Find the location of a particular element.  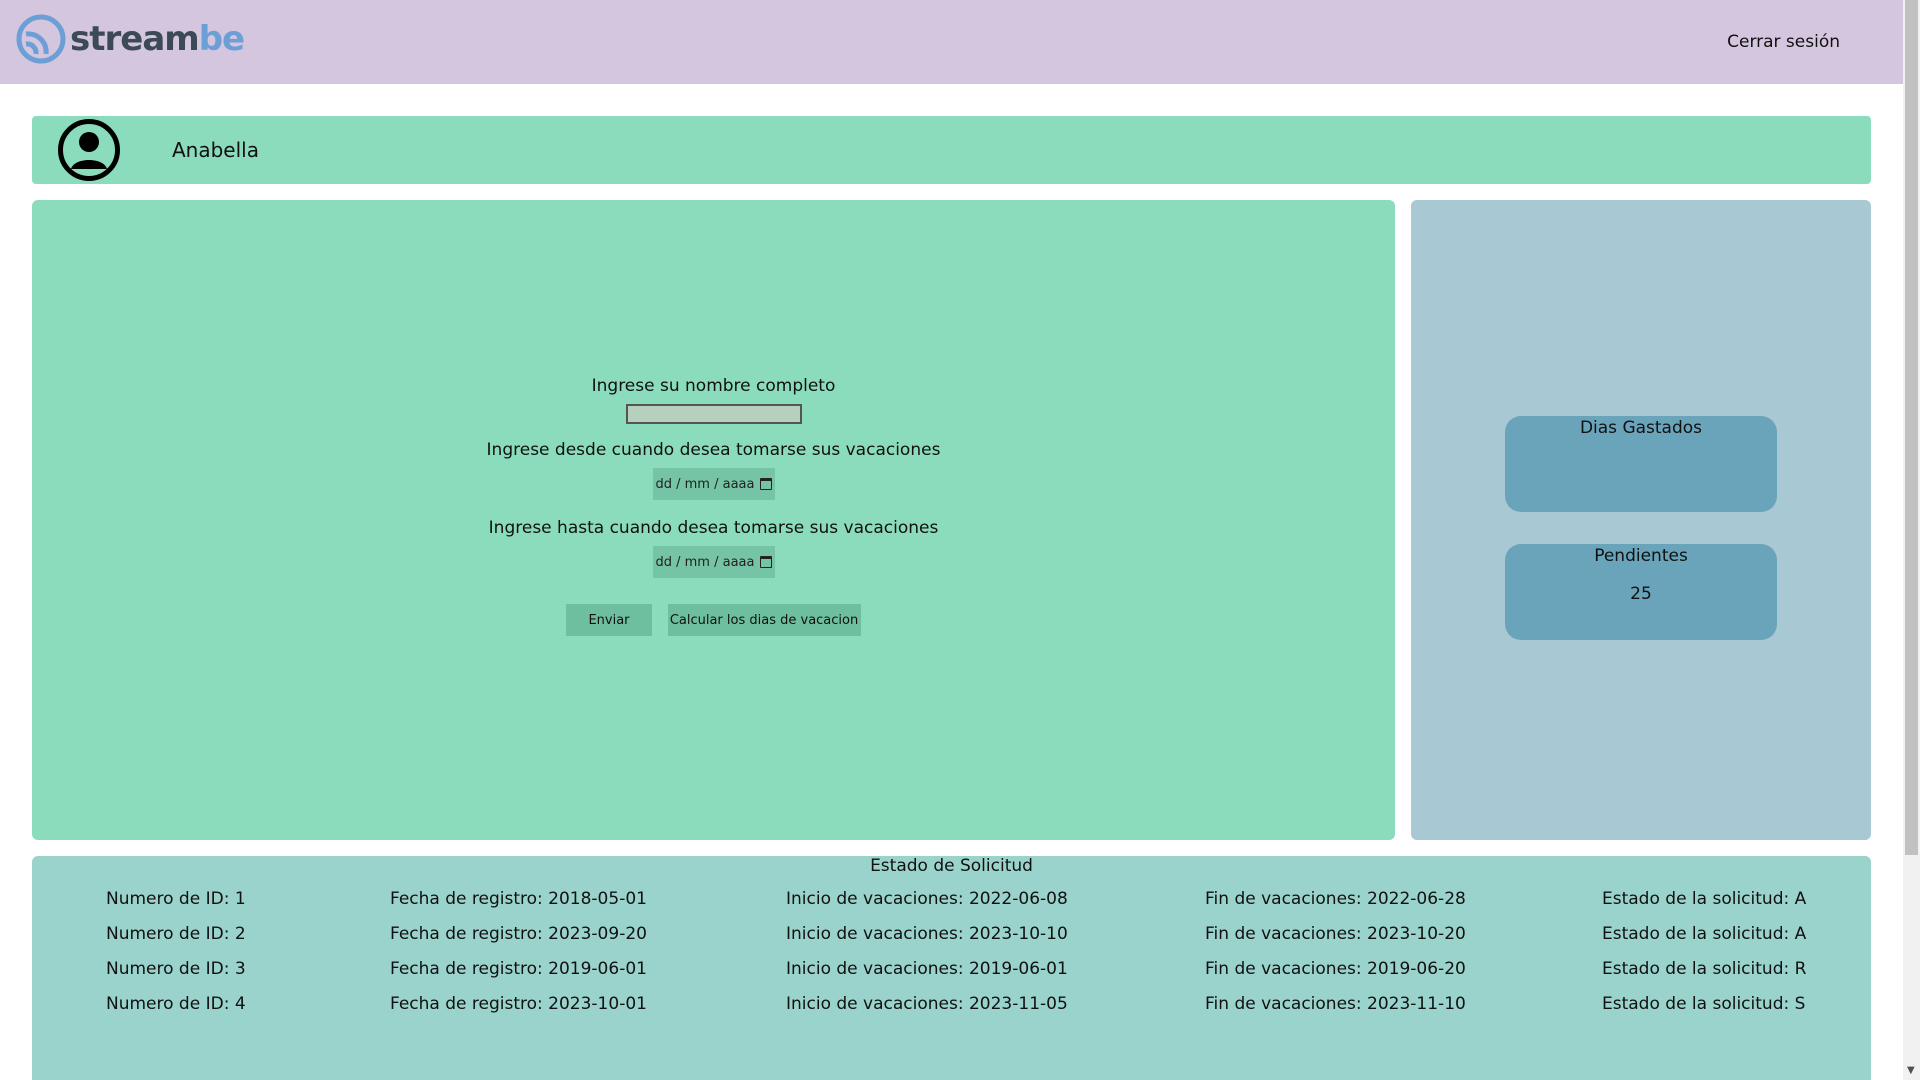

request-registered-date: Fecha de registro: 2018-05-01 is located at coordinates (518, 899).